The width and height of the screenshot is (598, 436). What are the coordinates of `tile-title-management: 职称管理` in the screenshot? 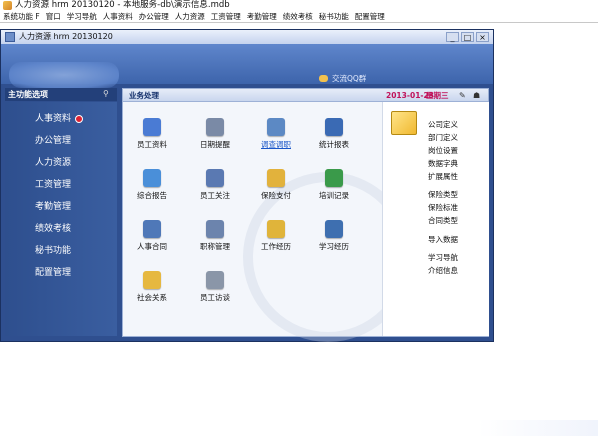 It's located at (215, 236).